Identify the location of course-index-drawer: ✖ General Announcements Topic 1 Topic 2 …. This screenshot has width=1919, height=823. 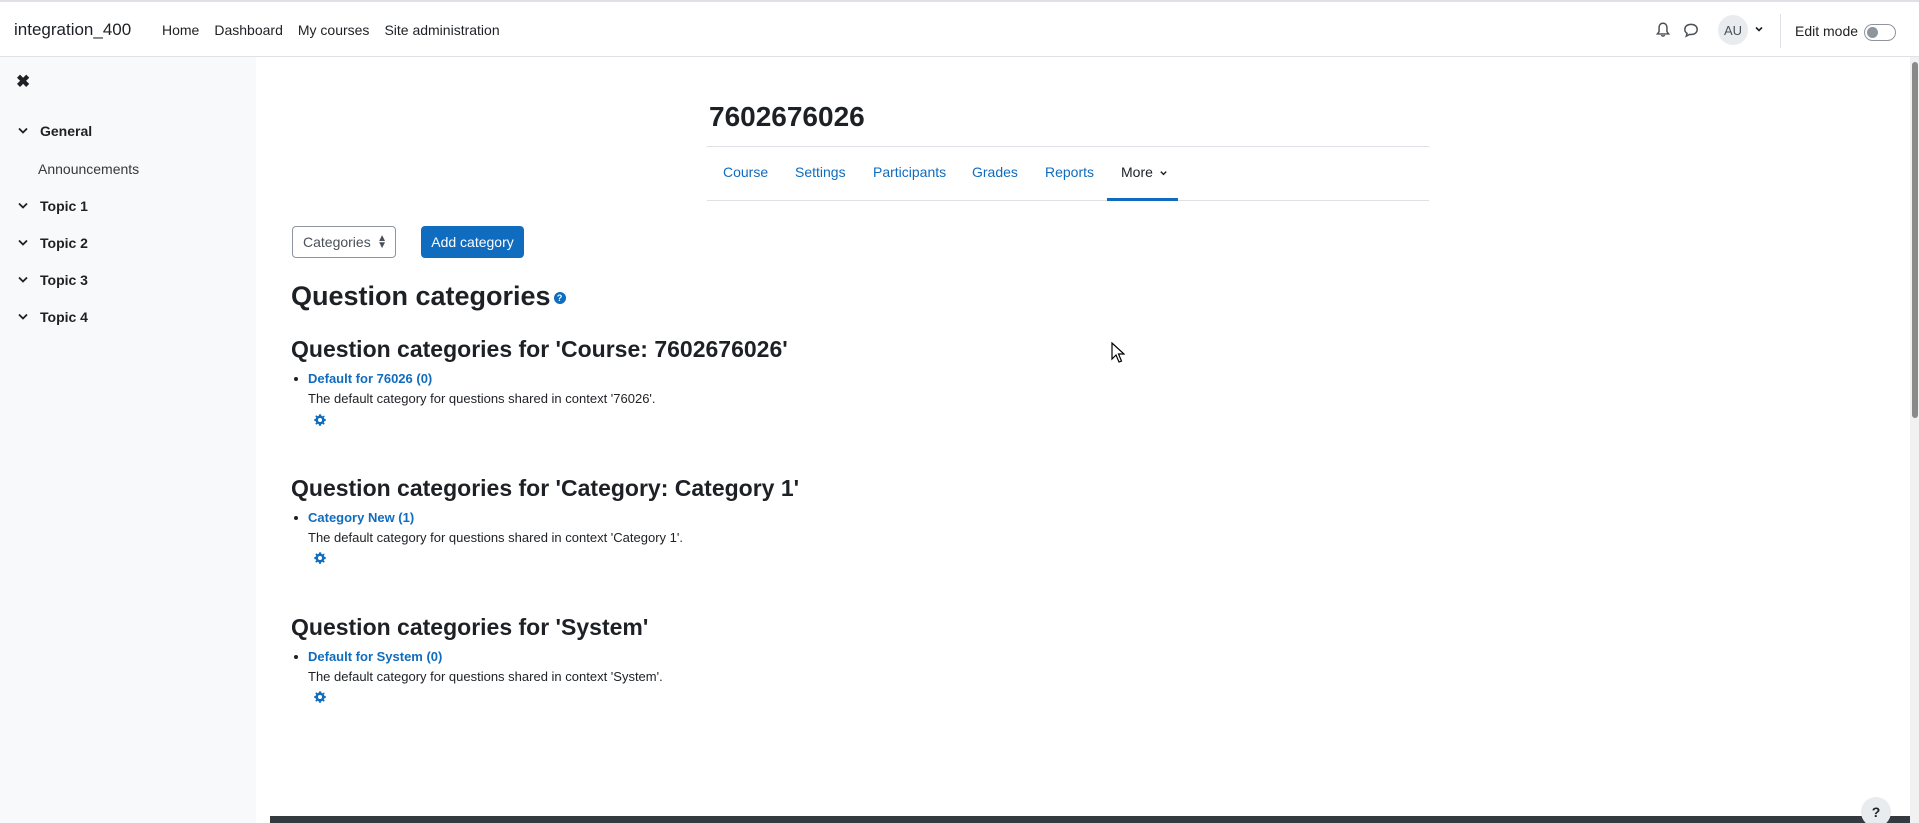
(128, 440).